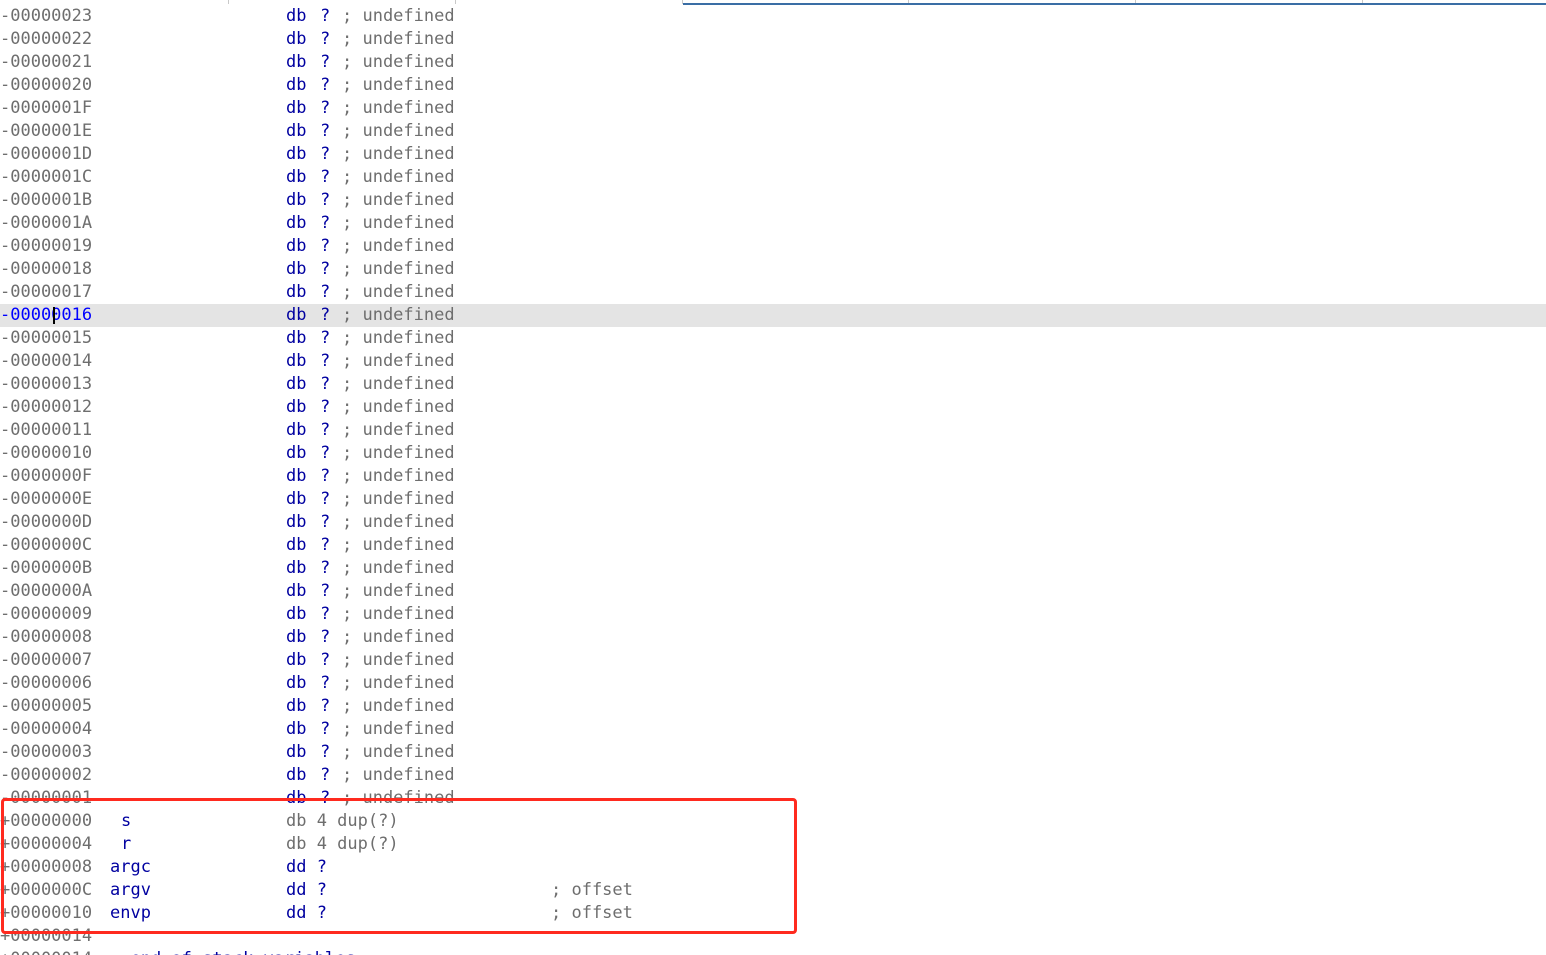 The width and height of the screenshot is (1546, 955). I want to click on row-address: -0000001C, so click(46, 177).